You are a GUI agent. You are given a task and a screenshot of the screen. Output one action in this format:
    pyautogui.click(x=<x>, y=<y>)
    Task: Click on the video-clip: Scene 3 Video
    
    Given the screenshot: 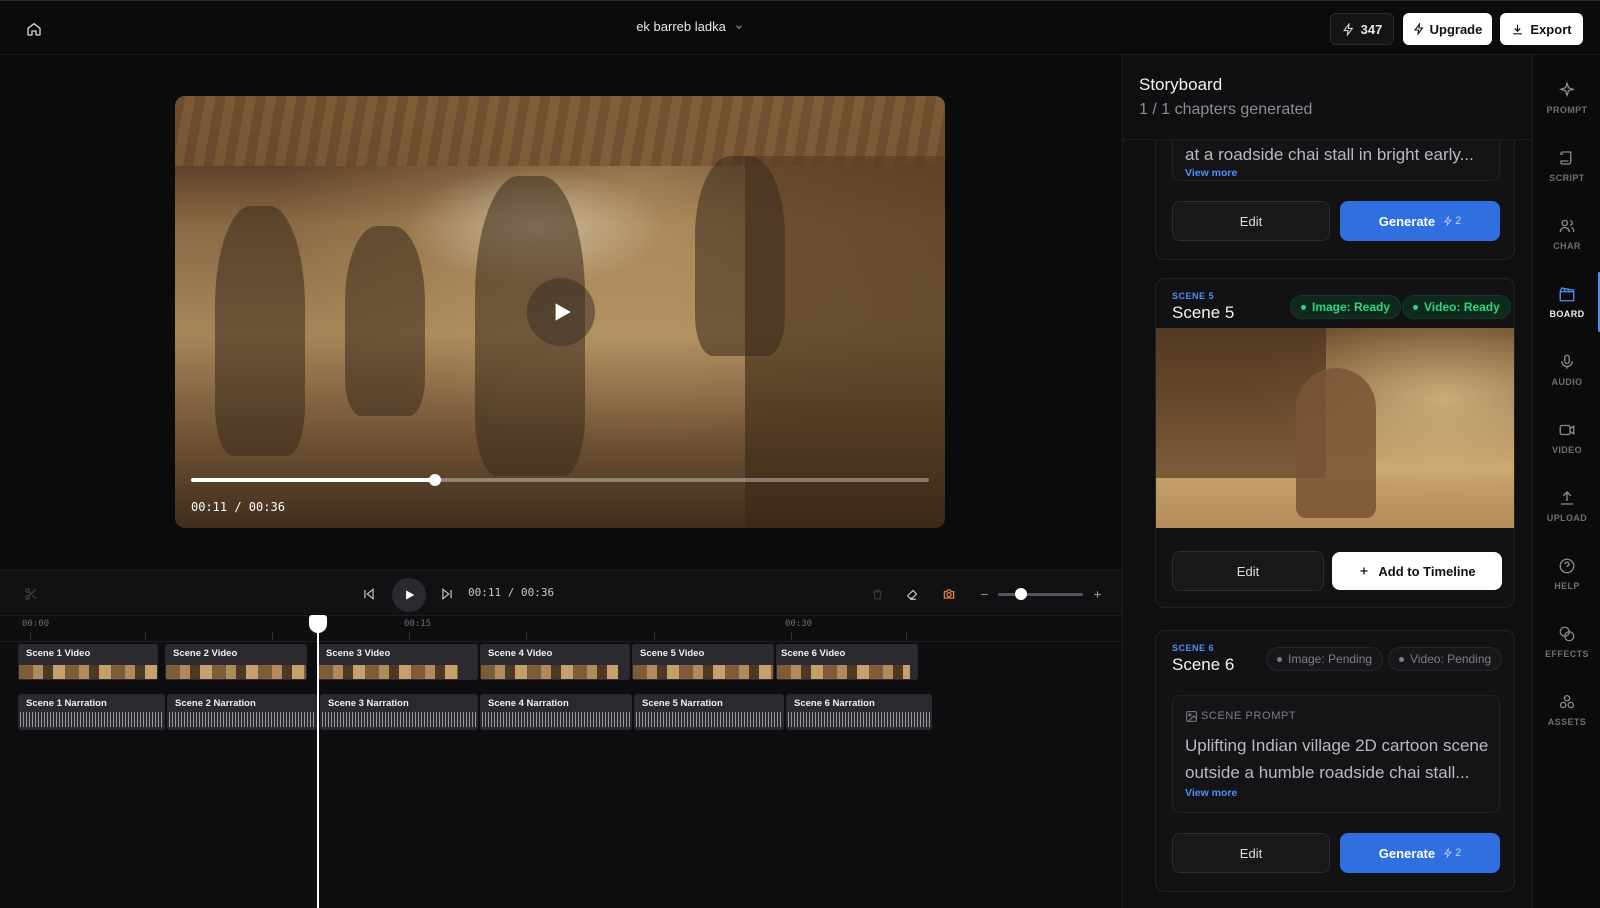 What is the action you would take?
    pyautogui.click(x=398, y=662)
    